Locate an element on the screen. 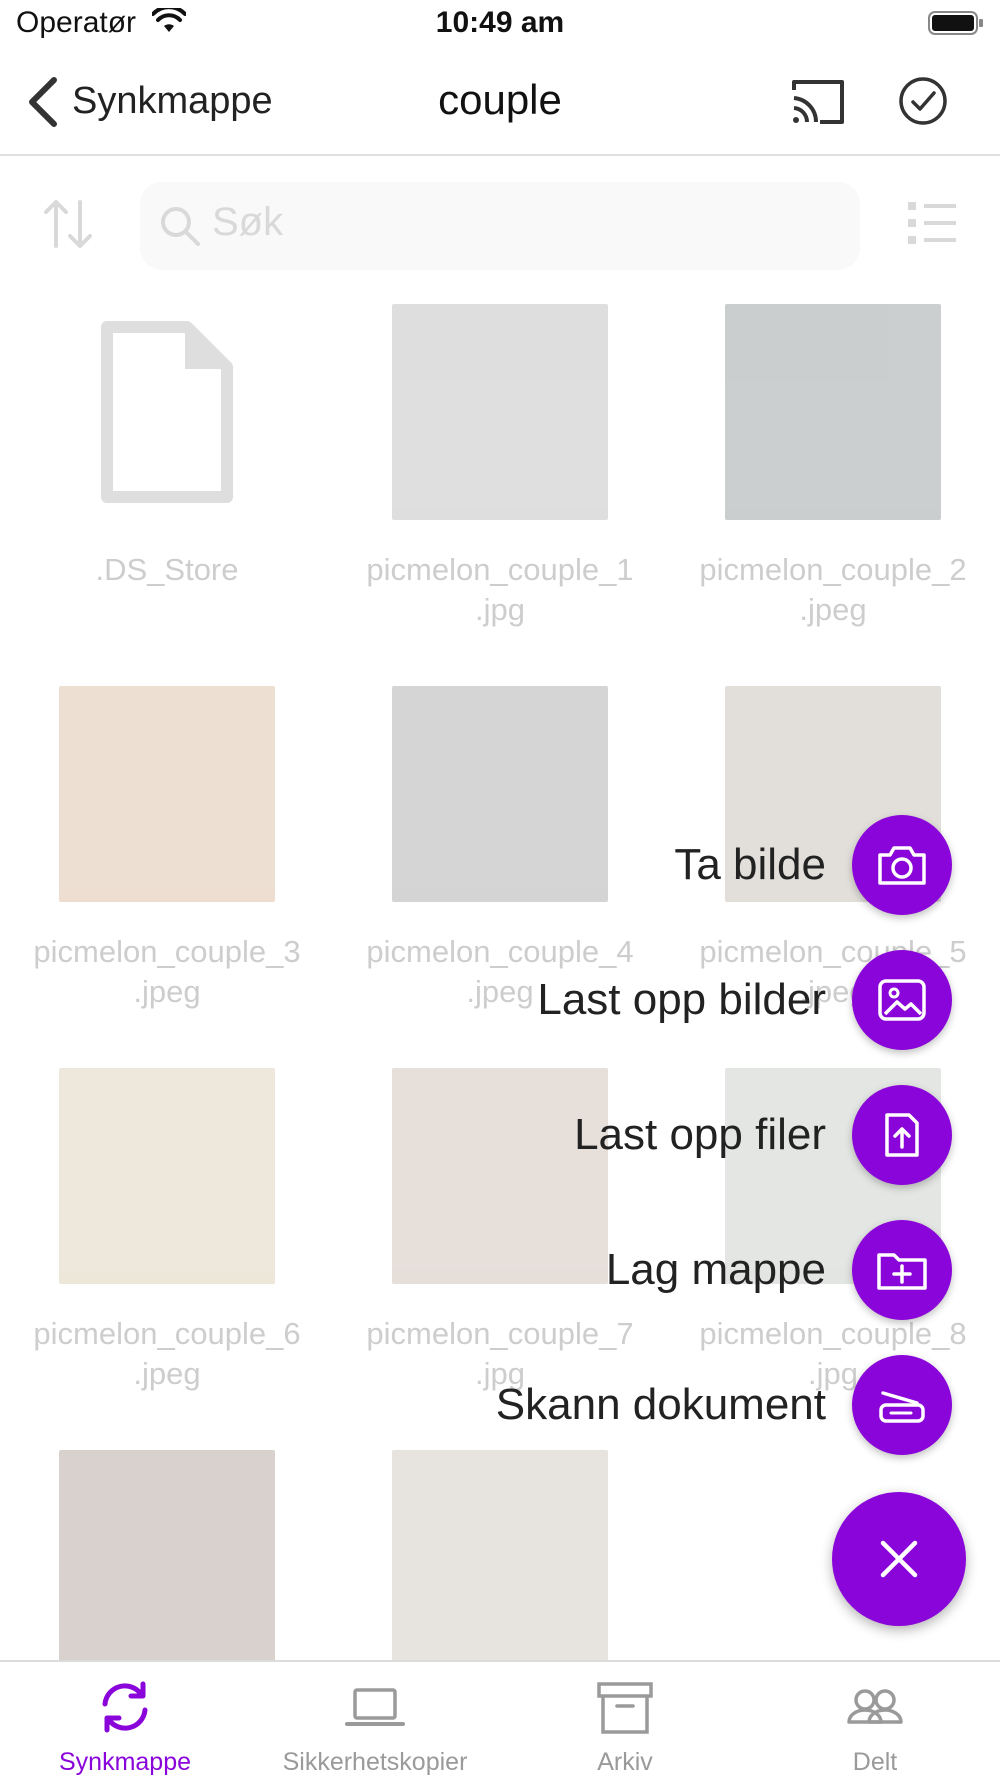 This screenshot has width=1000, height=1780. navigation-bar: Synkmappe couple is located at coordinates (500, 103).